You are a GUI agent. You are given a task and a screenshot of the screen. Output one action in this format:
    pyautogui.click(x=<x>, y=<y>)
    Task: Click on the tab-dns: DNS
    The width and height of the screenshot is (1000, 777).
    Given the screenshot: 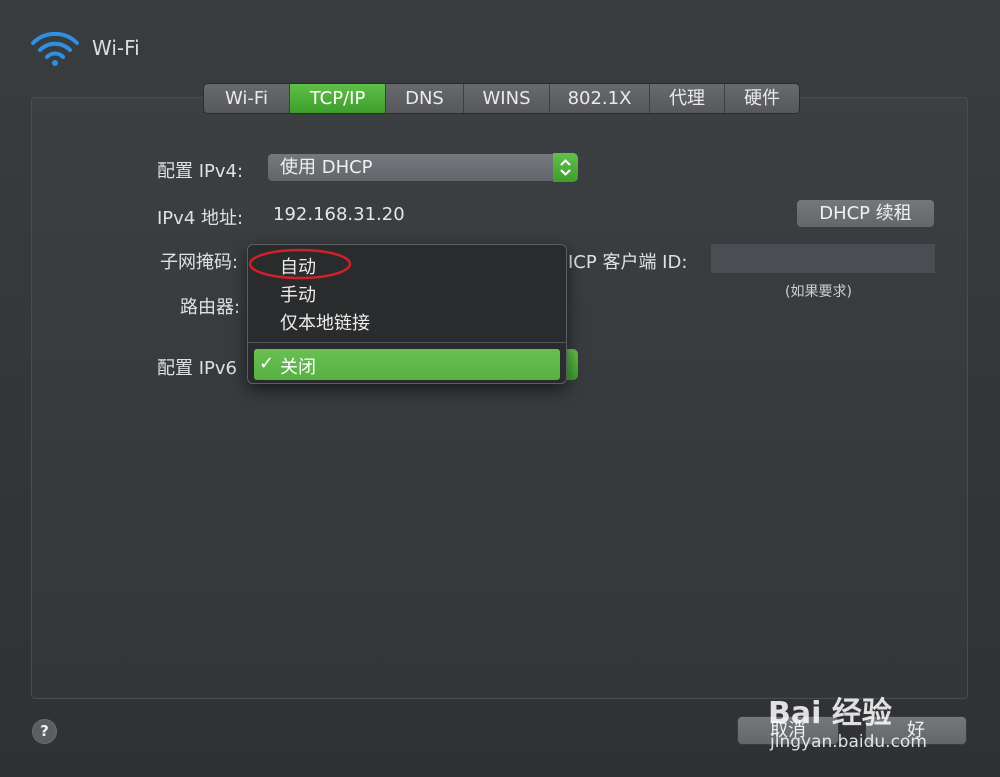 What is the action you would take?
    pyautogui.click(x=425, y=98)
    